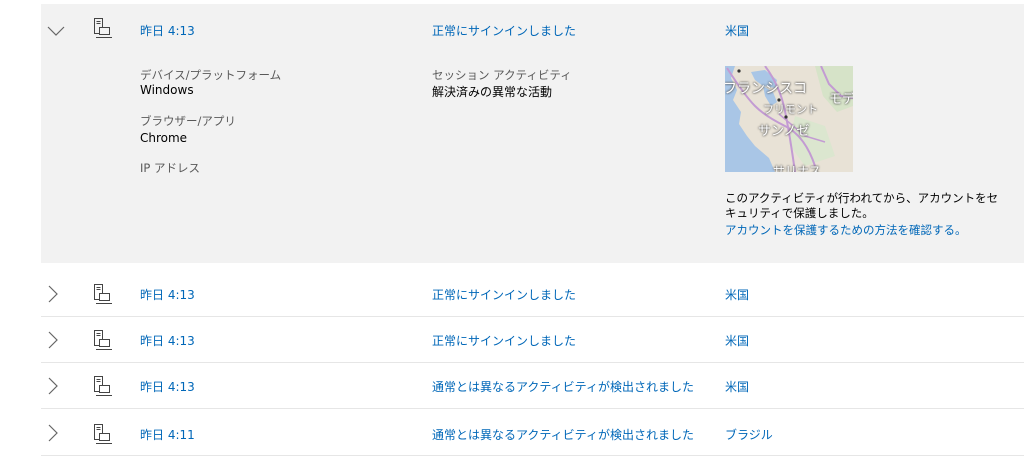  I want to click on session-activity-value: 解決済みの異常な活動, so click(492, 92).